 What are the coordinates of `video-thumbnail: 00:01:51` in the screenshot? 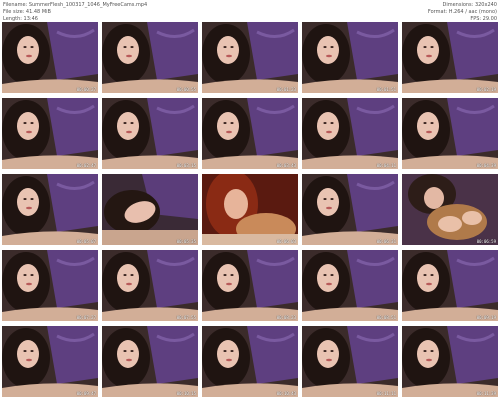 It's located at (350, 57).